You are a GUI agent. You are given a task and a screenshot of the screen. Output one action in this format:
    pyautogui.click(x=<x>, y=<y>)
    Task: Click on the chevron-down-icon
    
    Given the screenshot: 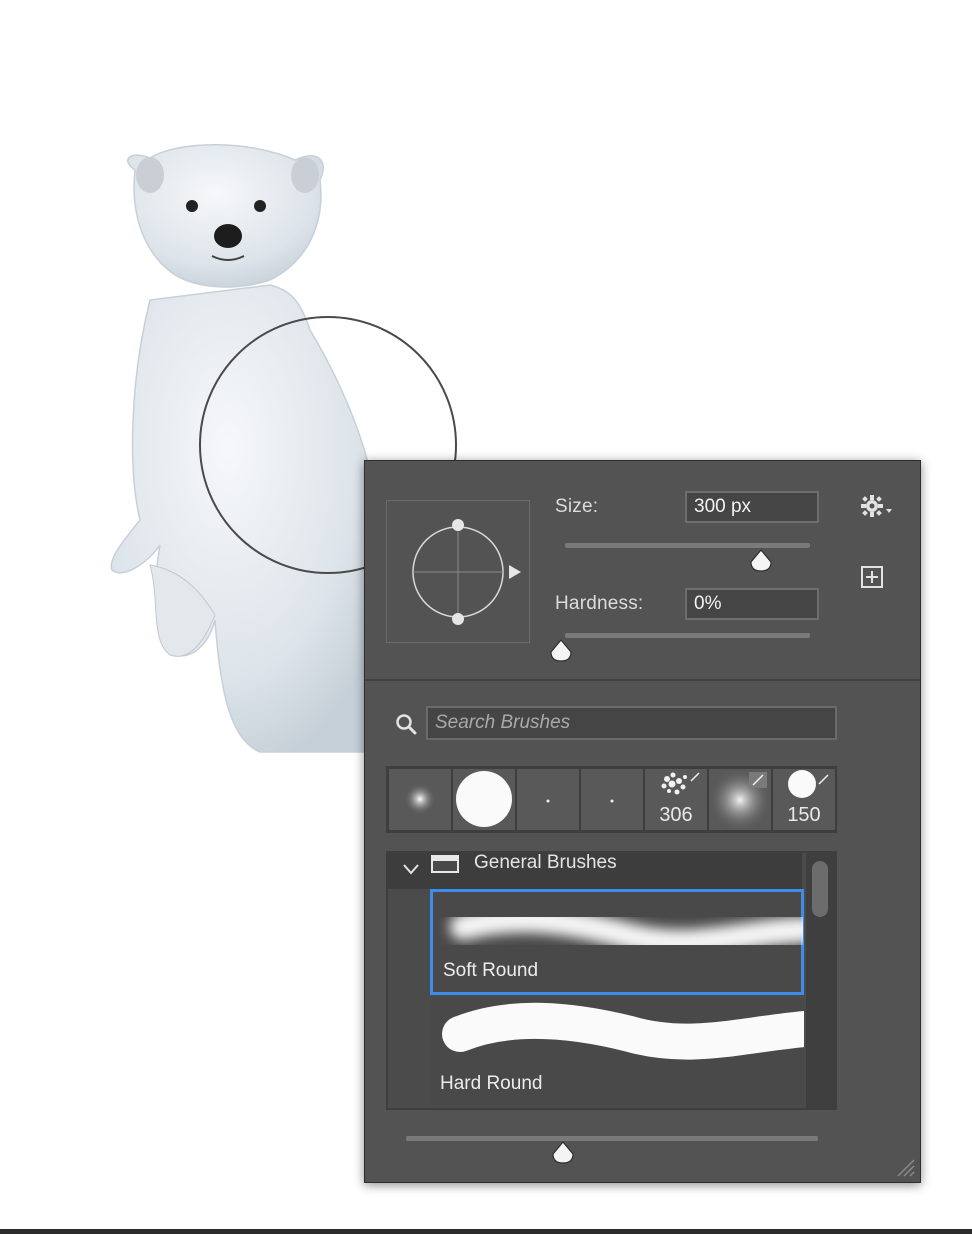 What is the action you would take?
    pyautogui.click(x=411, y=869)
    